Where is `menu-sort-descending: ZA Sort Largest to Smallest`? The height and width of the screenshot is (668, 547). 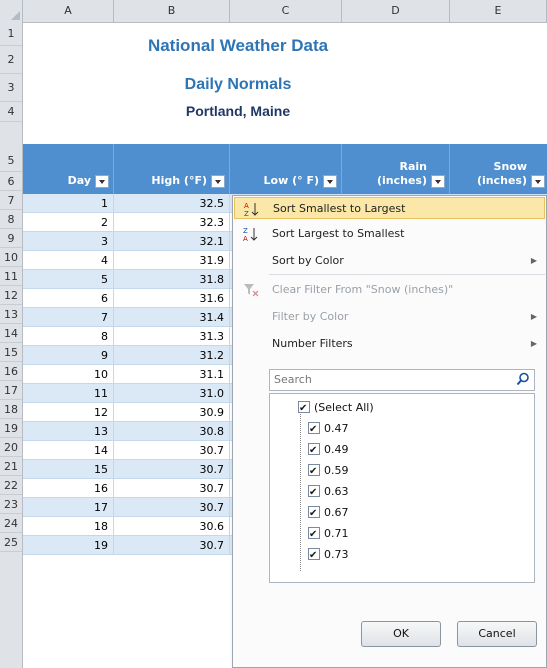
menu-sort-descending: ZA Sort Largest to Smallest is located at coordinates (389, 234).